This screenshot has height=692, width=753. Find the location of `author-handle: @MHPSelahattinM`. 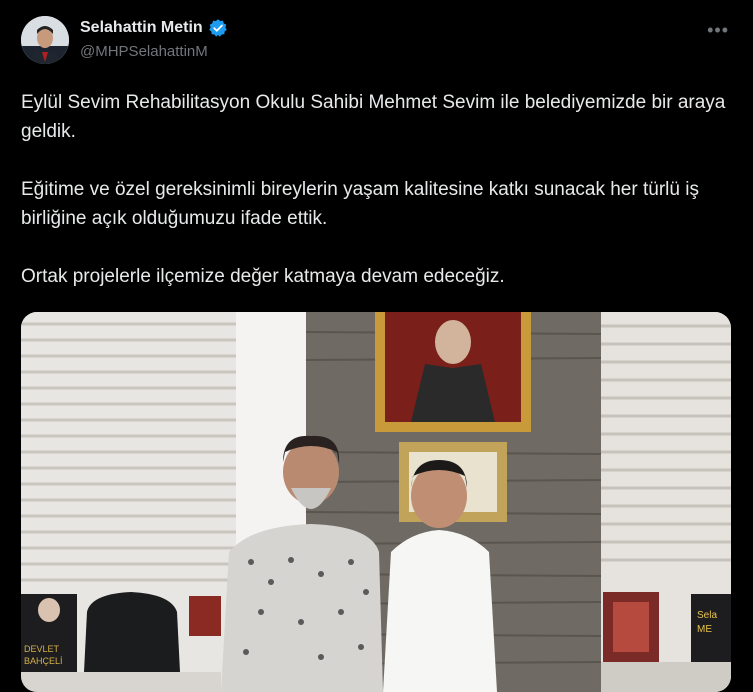

author-handle: @MHPSelahattinM is located at coordinates (154, 51).